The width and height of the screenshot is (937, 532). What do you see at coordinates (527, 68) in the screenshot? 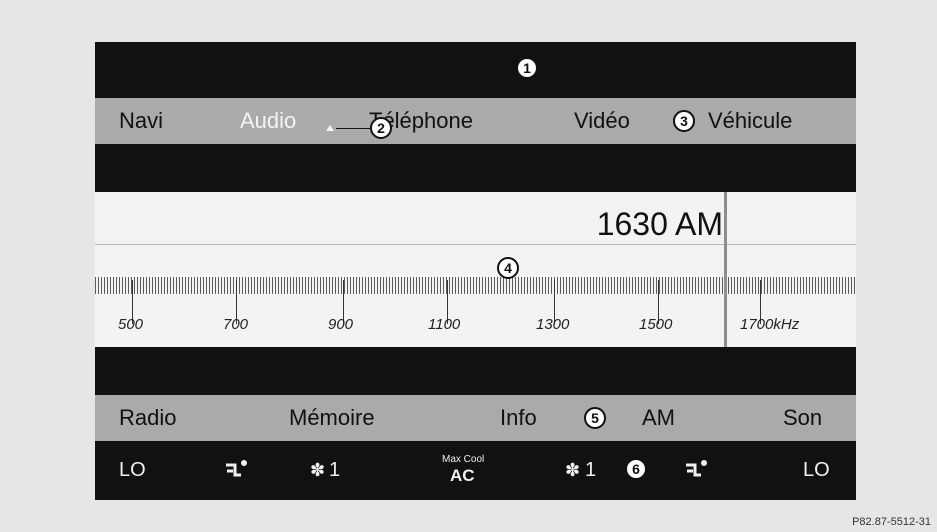
I see `callout-1: 1` at bounding box center [527, 68].